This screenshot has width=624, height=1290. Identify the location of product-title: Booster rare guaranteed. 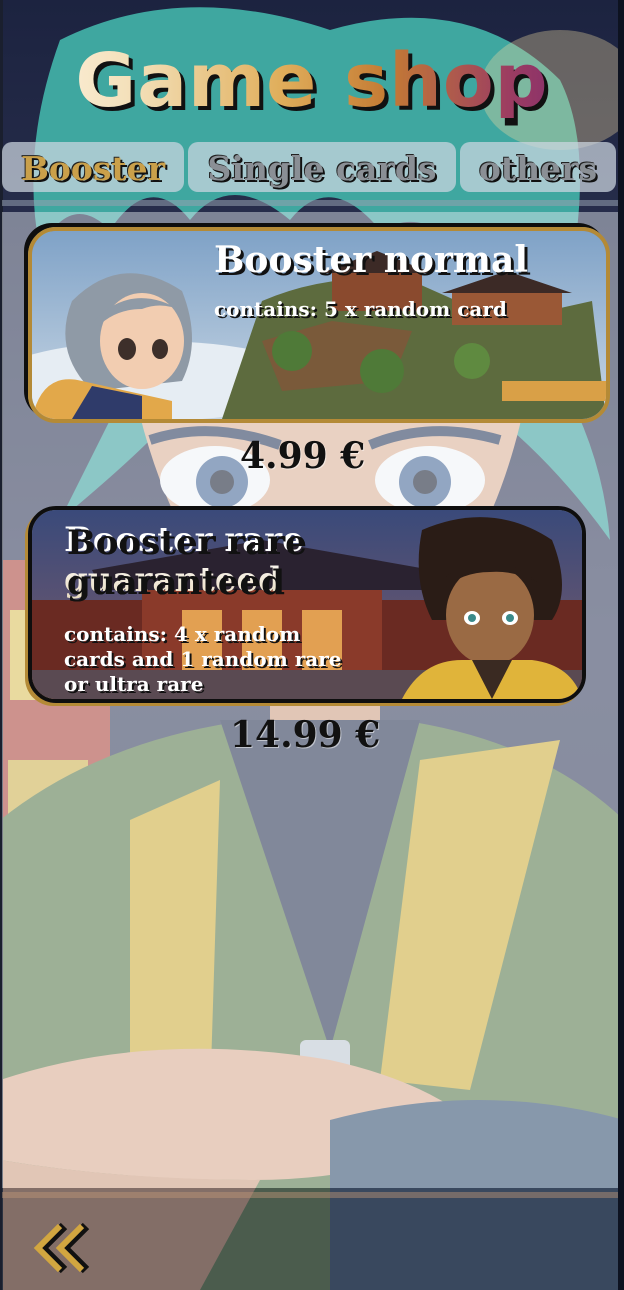
(214, 560).